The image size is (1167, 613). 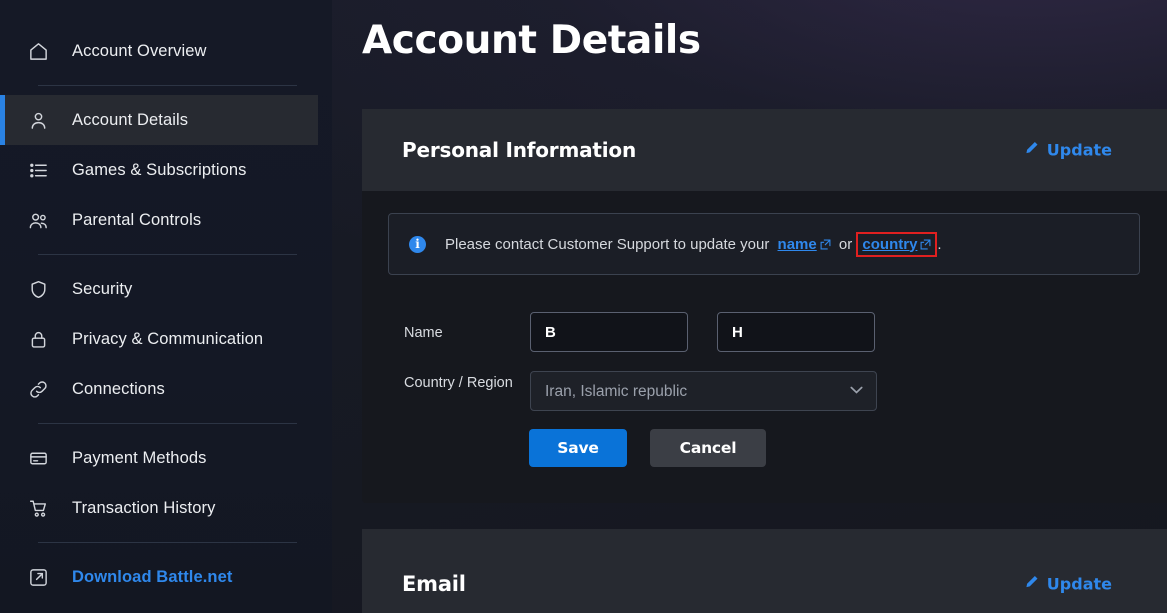 I want to click on sidebar-item-label: Security, so click(x=102, y=288).